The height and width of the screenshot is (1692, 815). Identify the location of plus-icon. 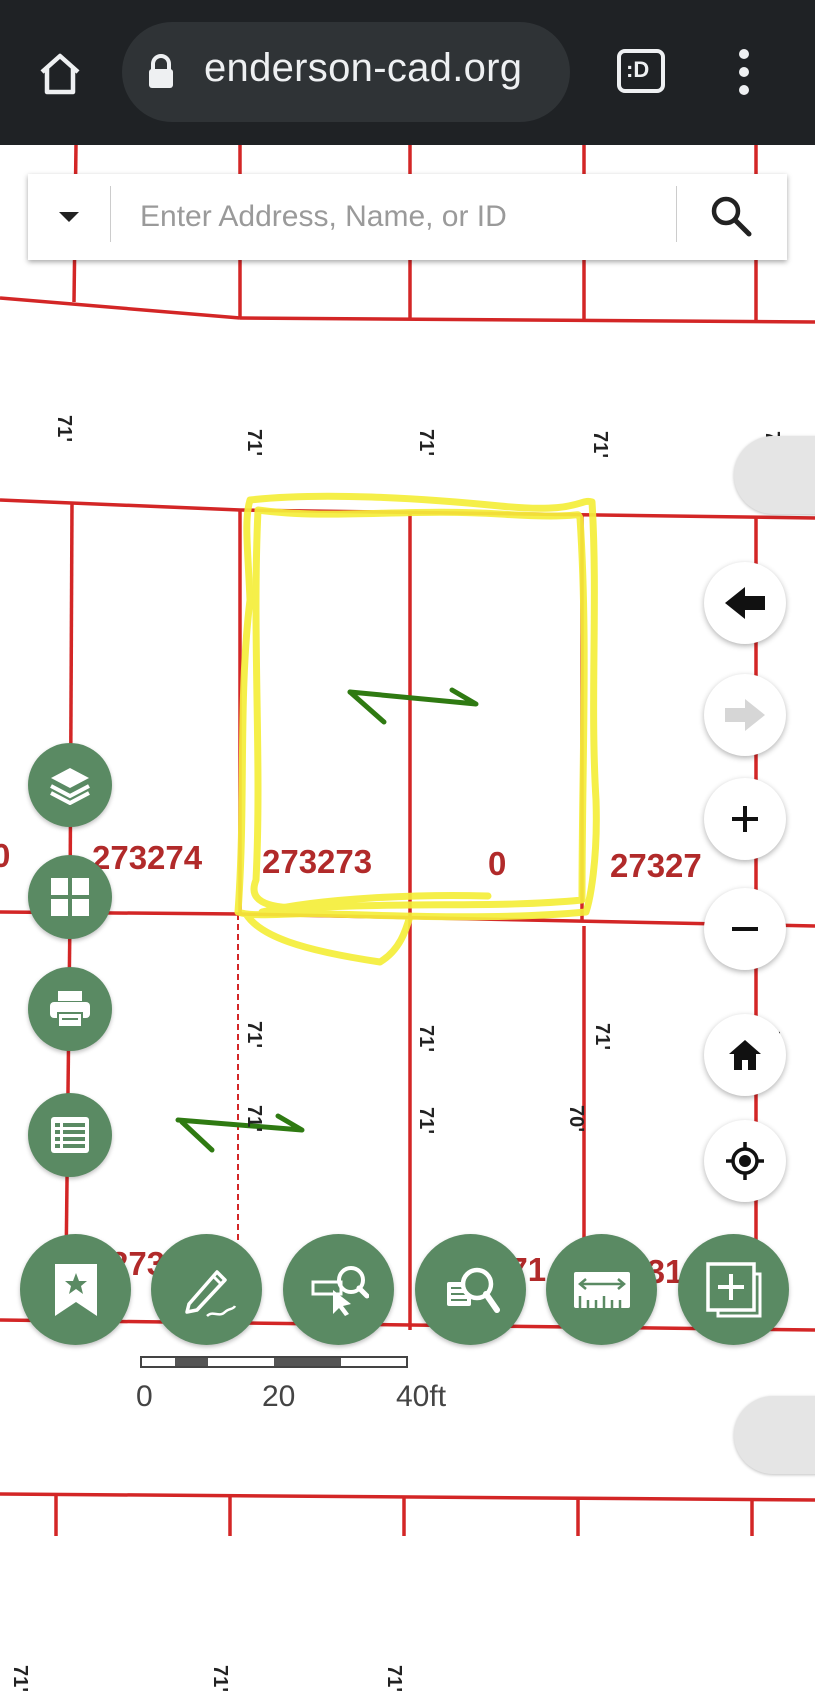
(745, 819).